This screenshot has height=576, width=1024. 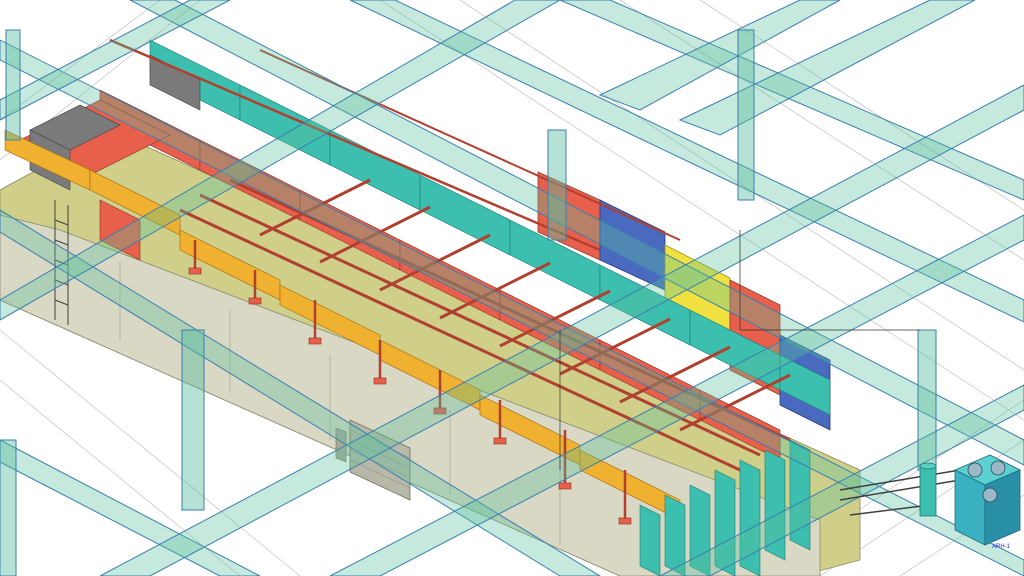 I want to click on storage-tank, so click(x=928, y=489).